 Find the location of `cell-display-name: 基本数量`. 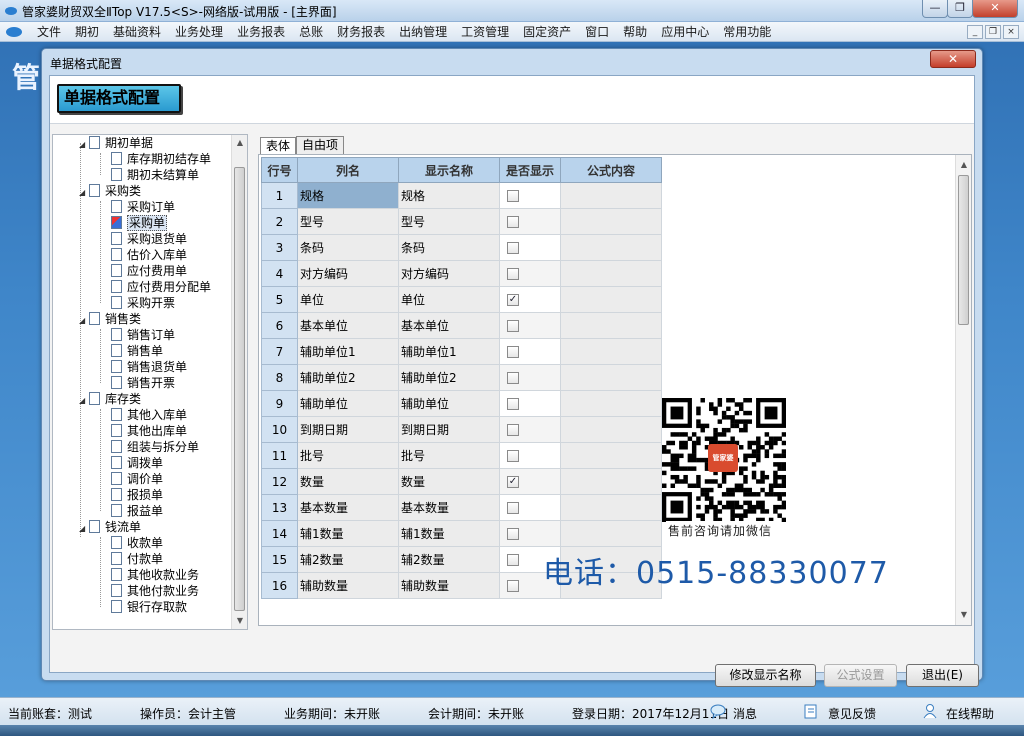

cell-display-name: 基本数量 is located at coordinates (449, 507).